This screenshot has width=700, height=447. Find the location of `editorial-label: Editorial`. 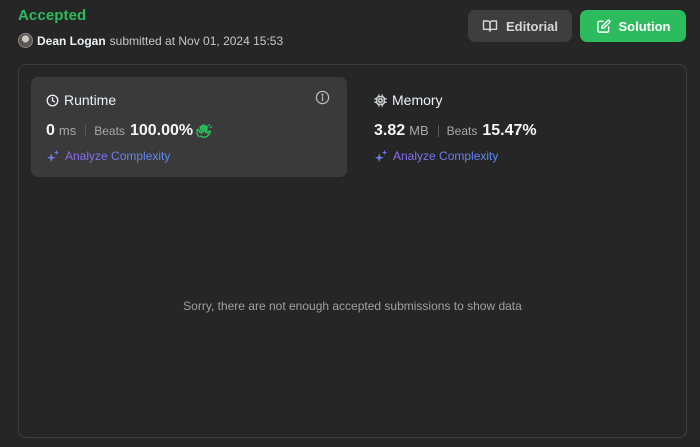

editorial-label: Editorial is located at coordinates (531, 26).